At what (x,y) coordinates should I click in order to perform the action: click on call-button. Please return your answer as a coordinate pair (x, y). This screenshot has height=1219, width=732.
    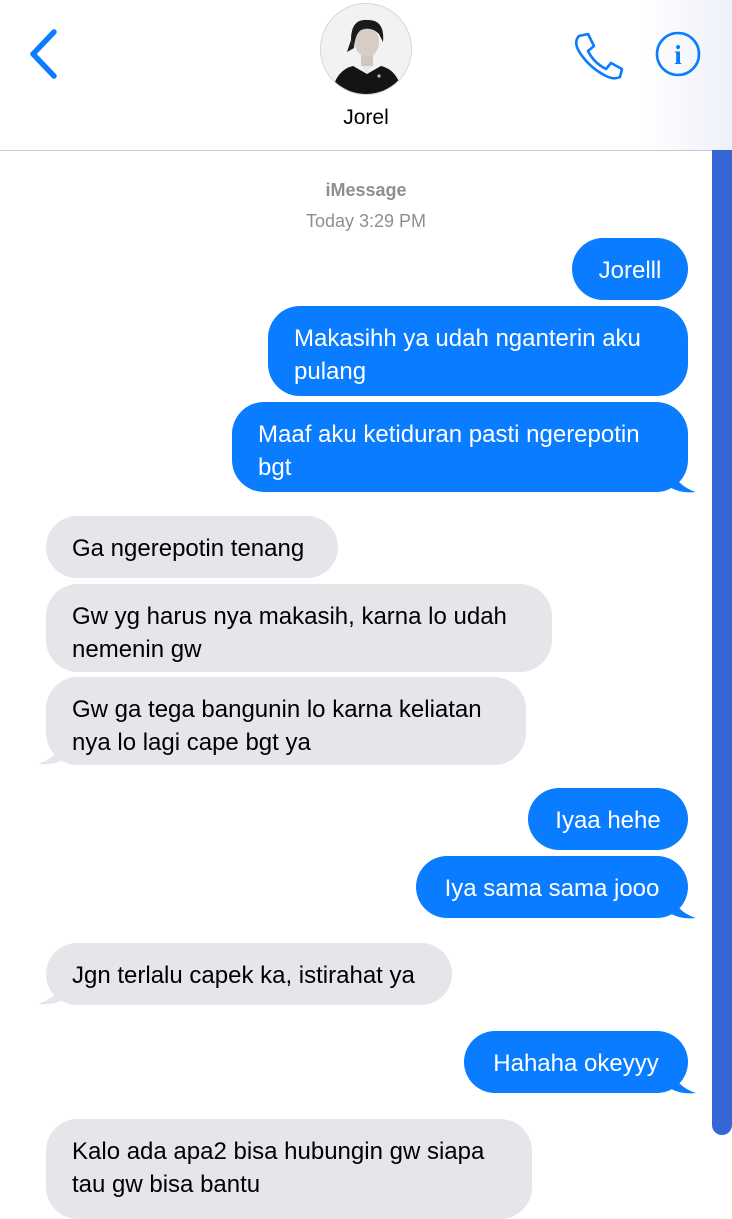
    Looking at the image, I should click on (597, 55).